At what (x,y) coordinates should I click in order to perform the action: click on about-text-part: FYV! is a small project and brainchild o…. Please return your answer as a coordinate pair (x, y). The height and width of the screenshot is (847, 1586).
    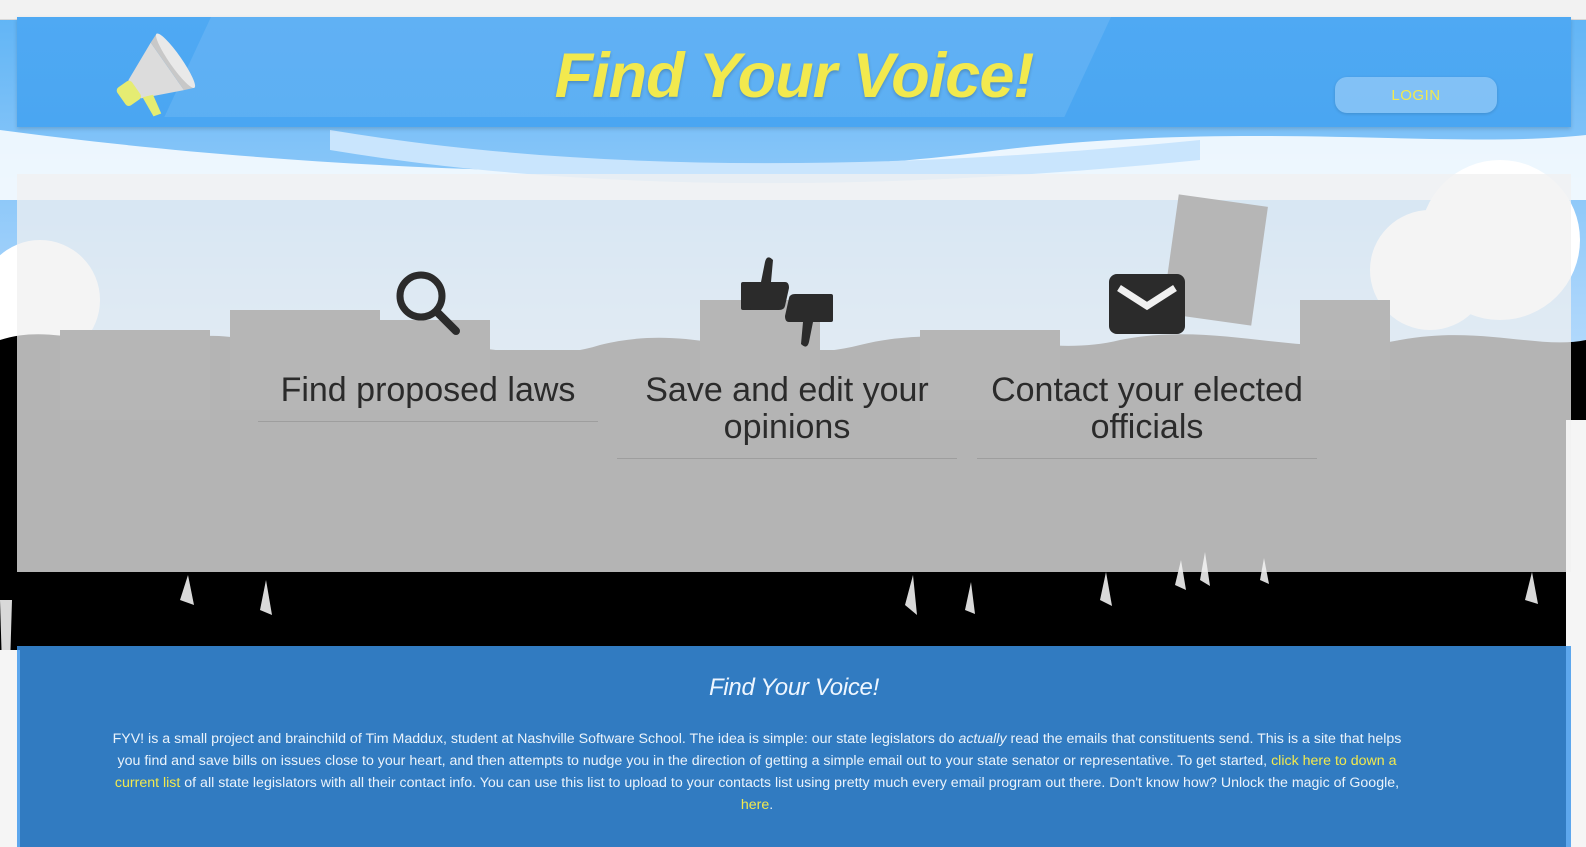
    Looking at the image, I should click on (535, 739).